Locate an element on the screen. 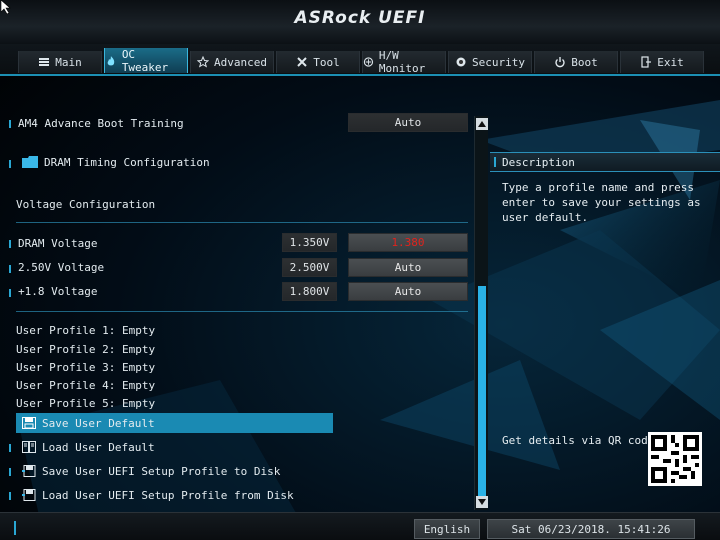 The width and height of the screenshot is (720, 540). tools-icon is located at coordinates (302, 62).